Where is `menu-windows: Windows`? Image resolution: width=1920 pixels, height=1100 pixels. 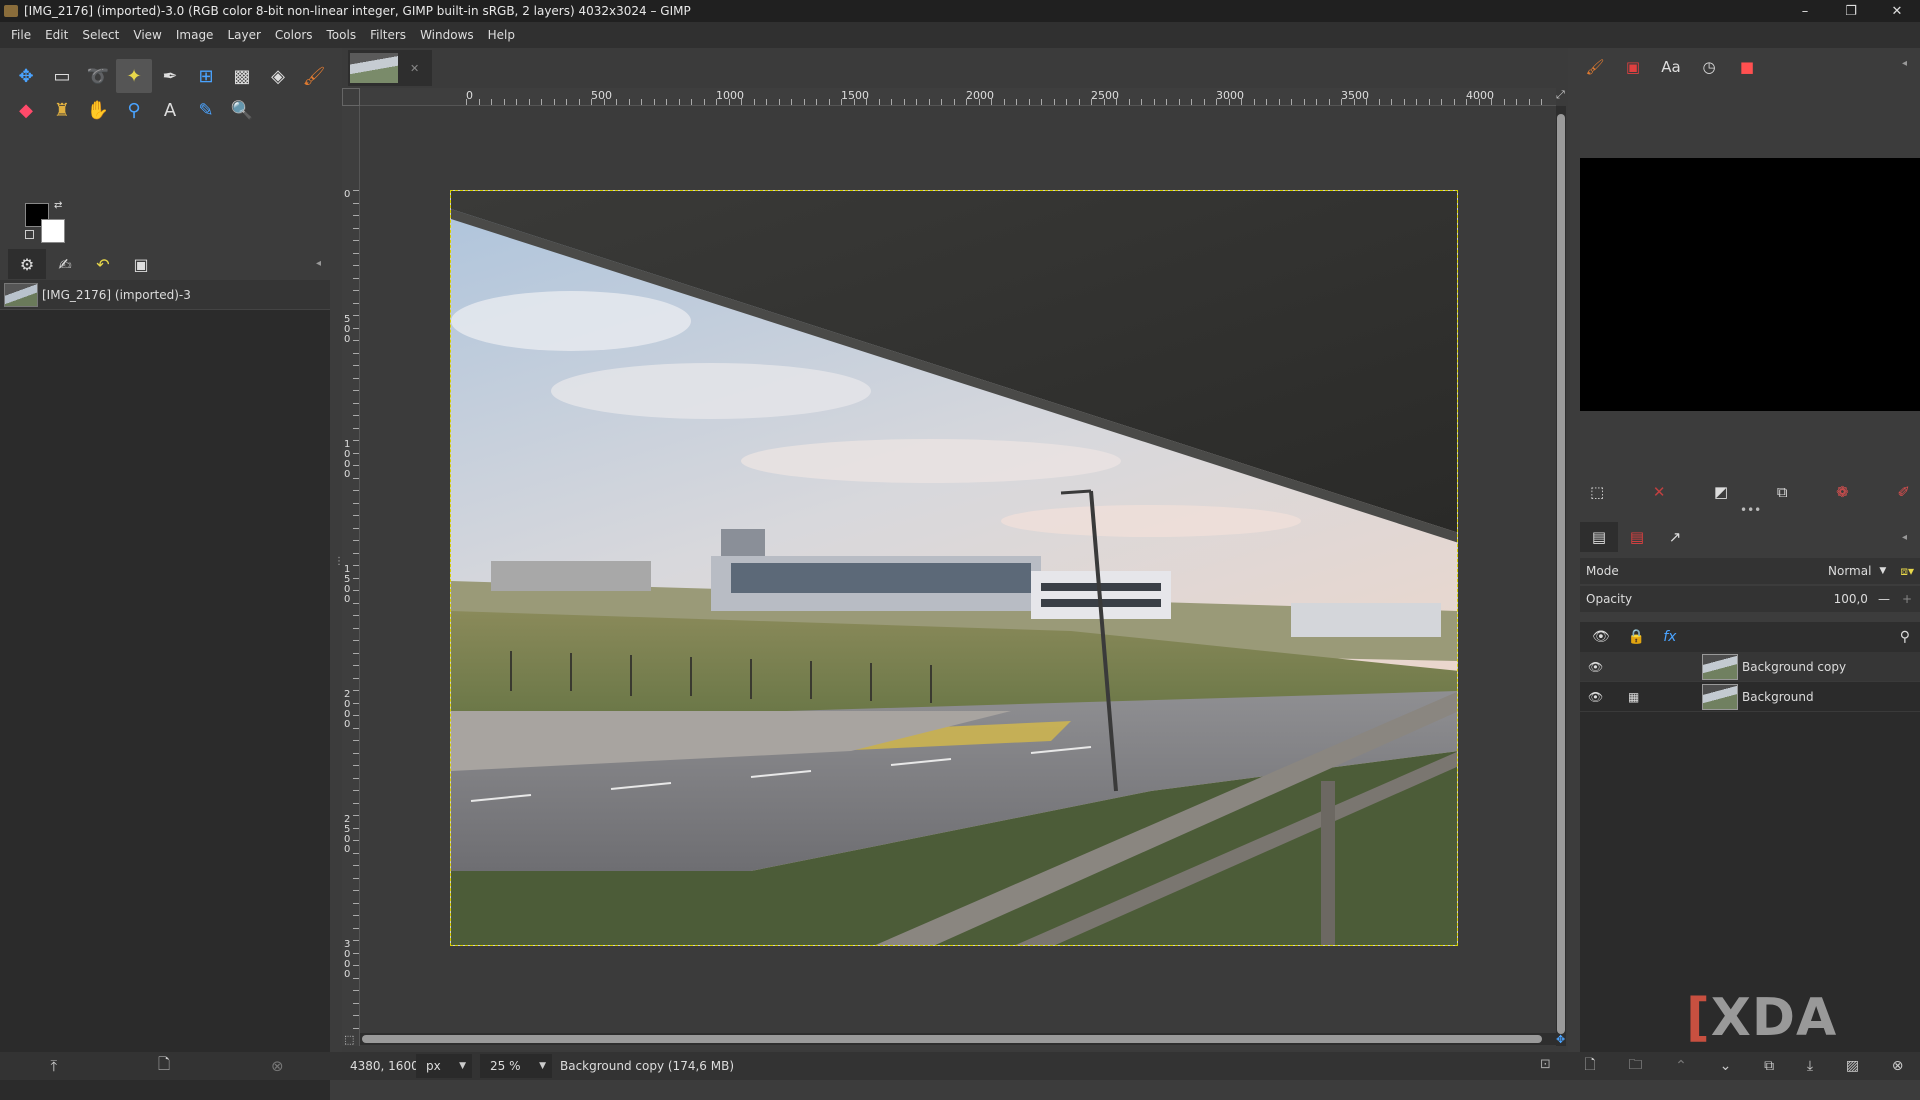 menu-windows: Windows is located at coordinates (447, 35).